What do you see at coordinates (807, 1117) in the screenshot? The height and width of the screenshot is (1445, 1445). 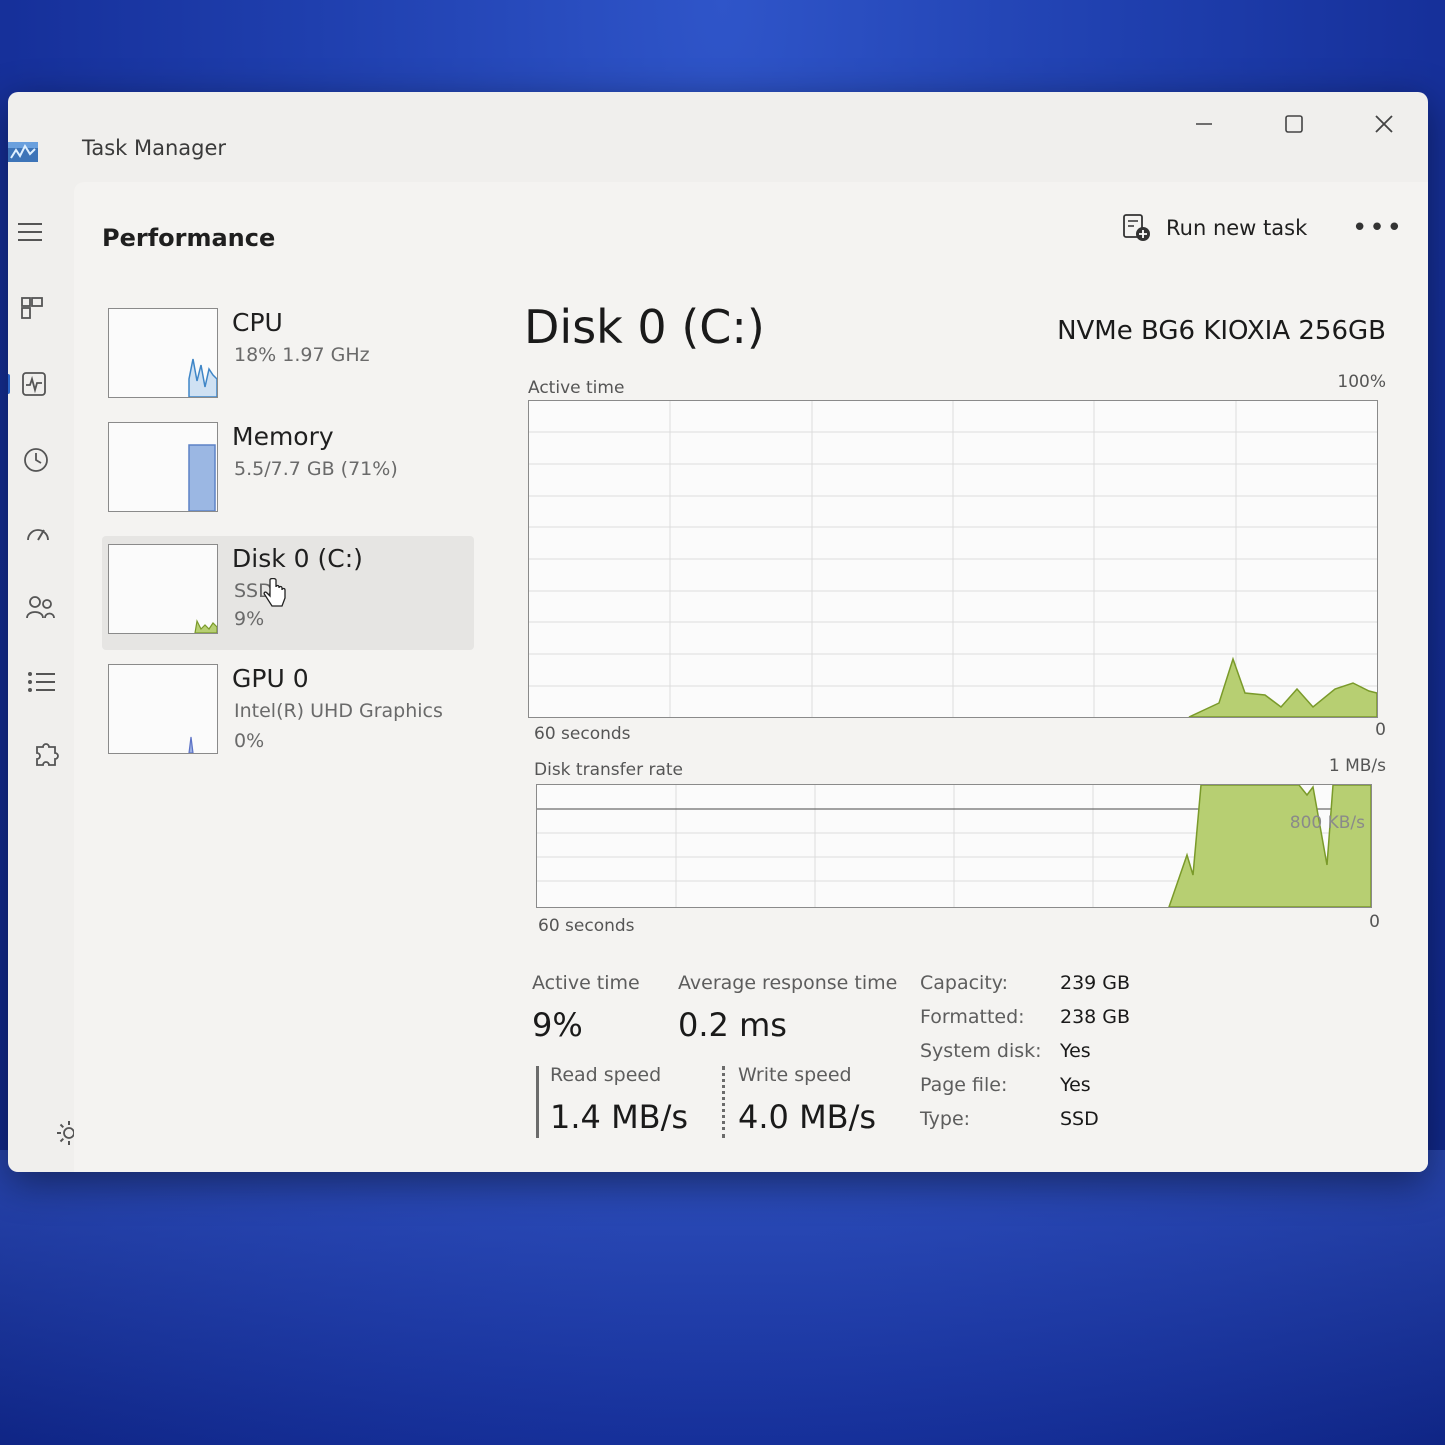 I see `write-speed-value: 4.0 MB/s` at bounding box center [807, 1117].